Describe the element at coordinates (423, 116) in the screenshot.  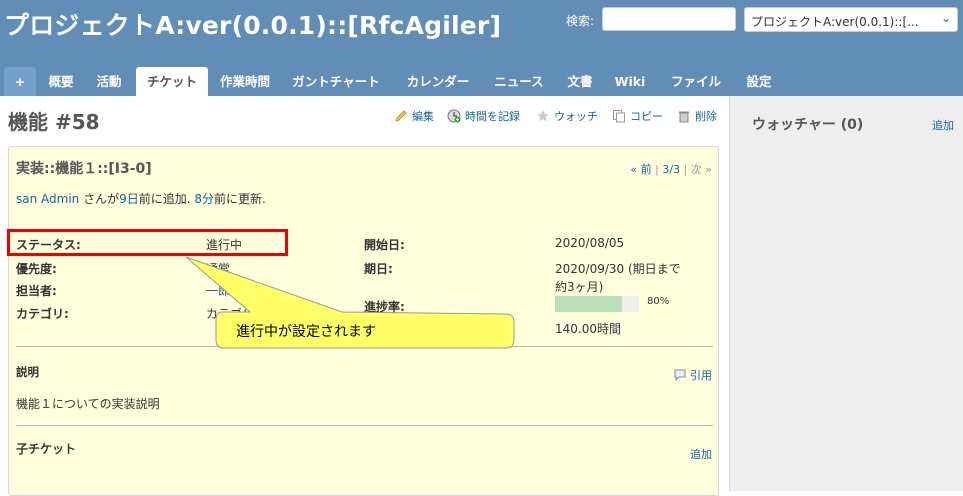
I see `edit-label: 編集` at that location.